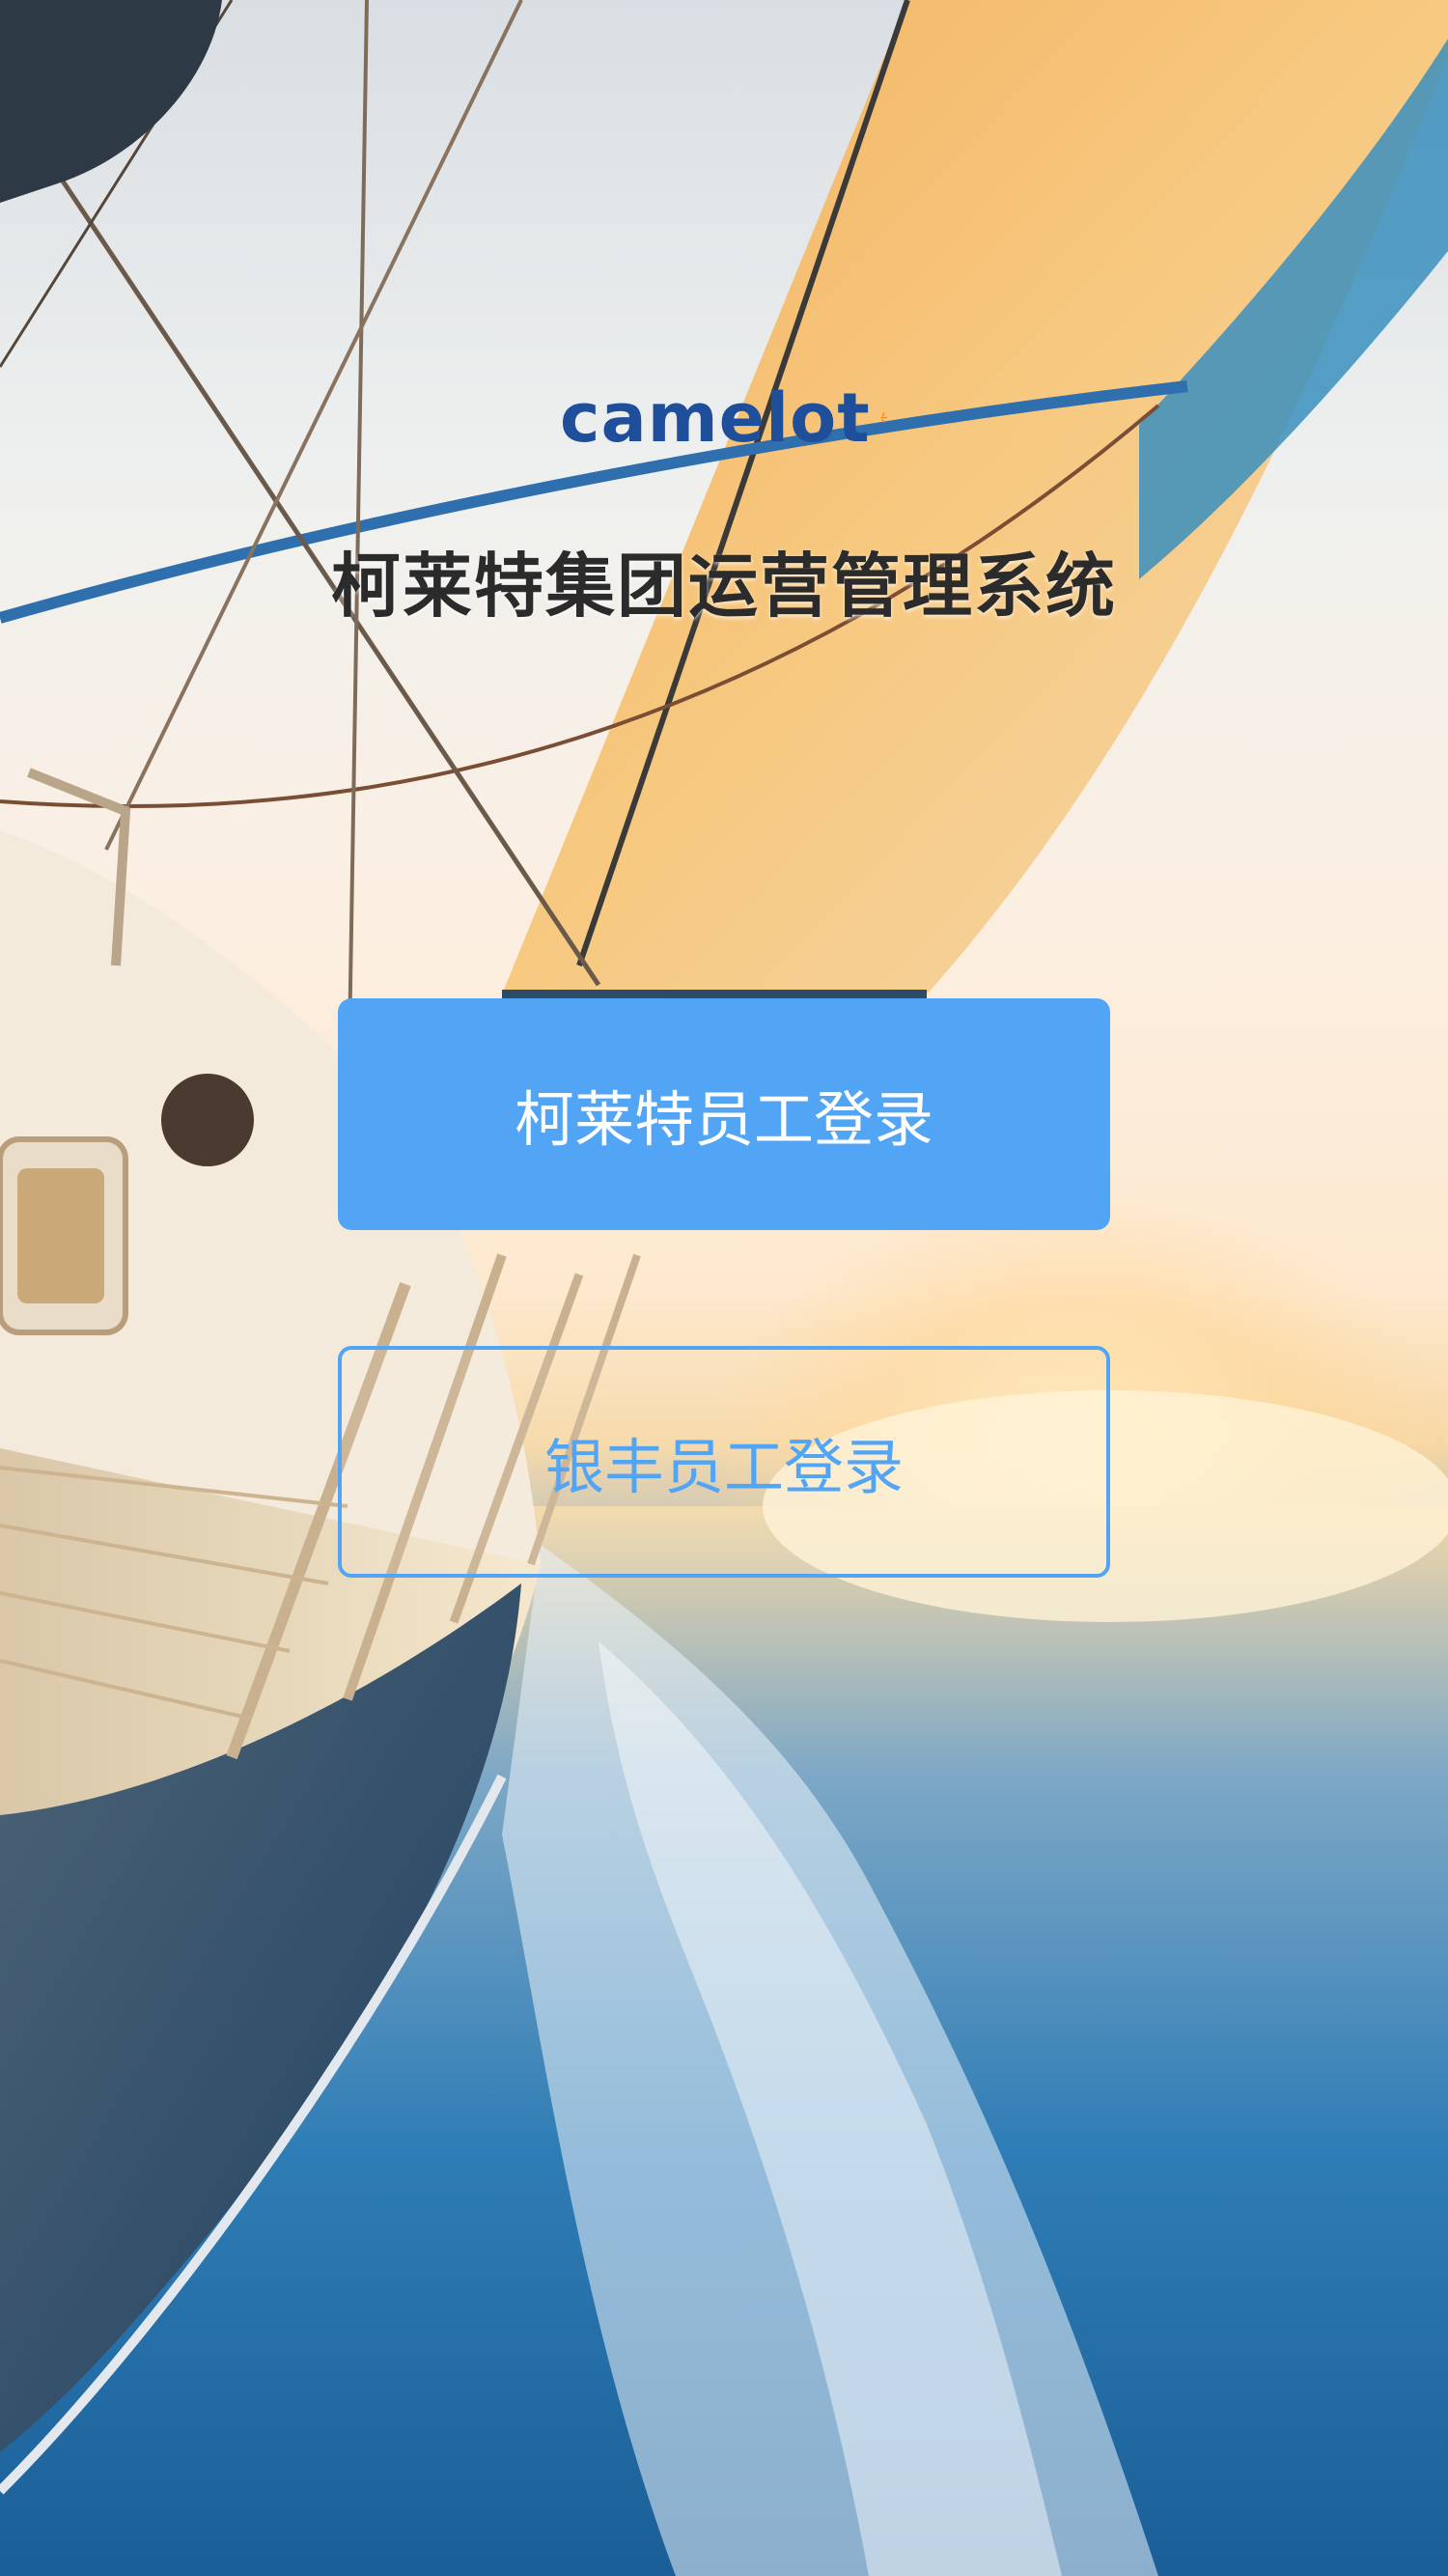 The image size is (1448, 2576). Describe the element at coordinates (724, 1114) in the screenshot. I see `colait-staff-login-button: 柯莱特员工登录` at that location.